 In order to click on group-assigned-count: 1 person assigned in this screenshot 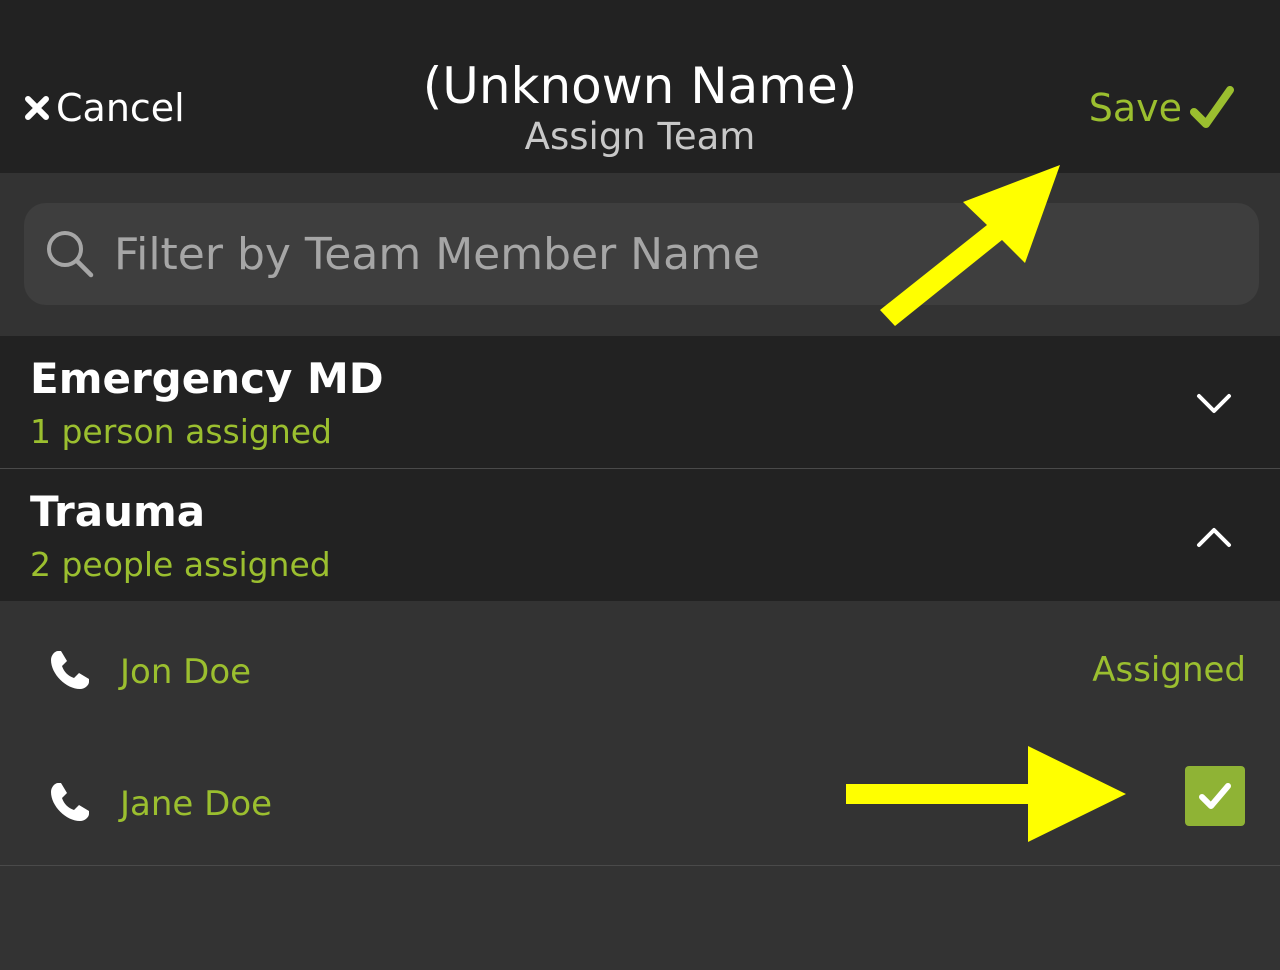, I will do `click(181, 431)`.